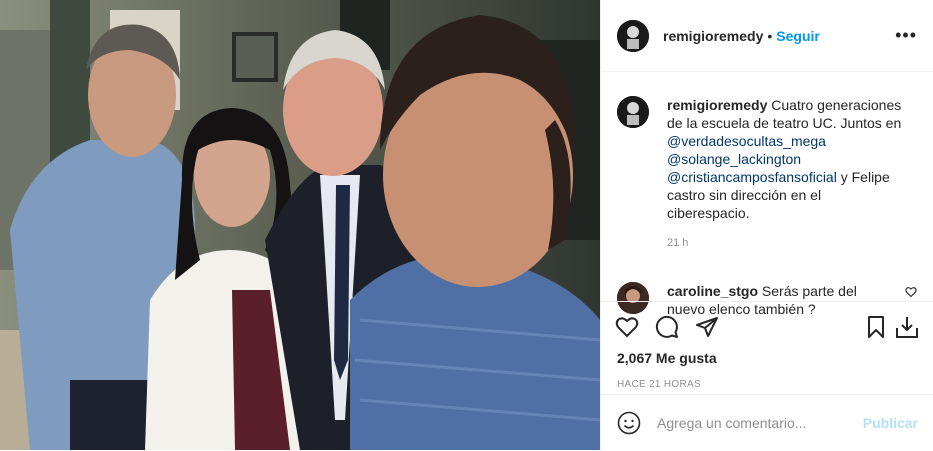  Describe the element at coordinates (767, 384) in the screenshot. I see `post-timestamp: HACE 21 HORAS` at that location.